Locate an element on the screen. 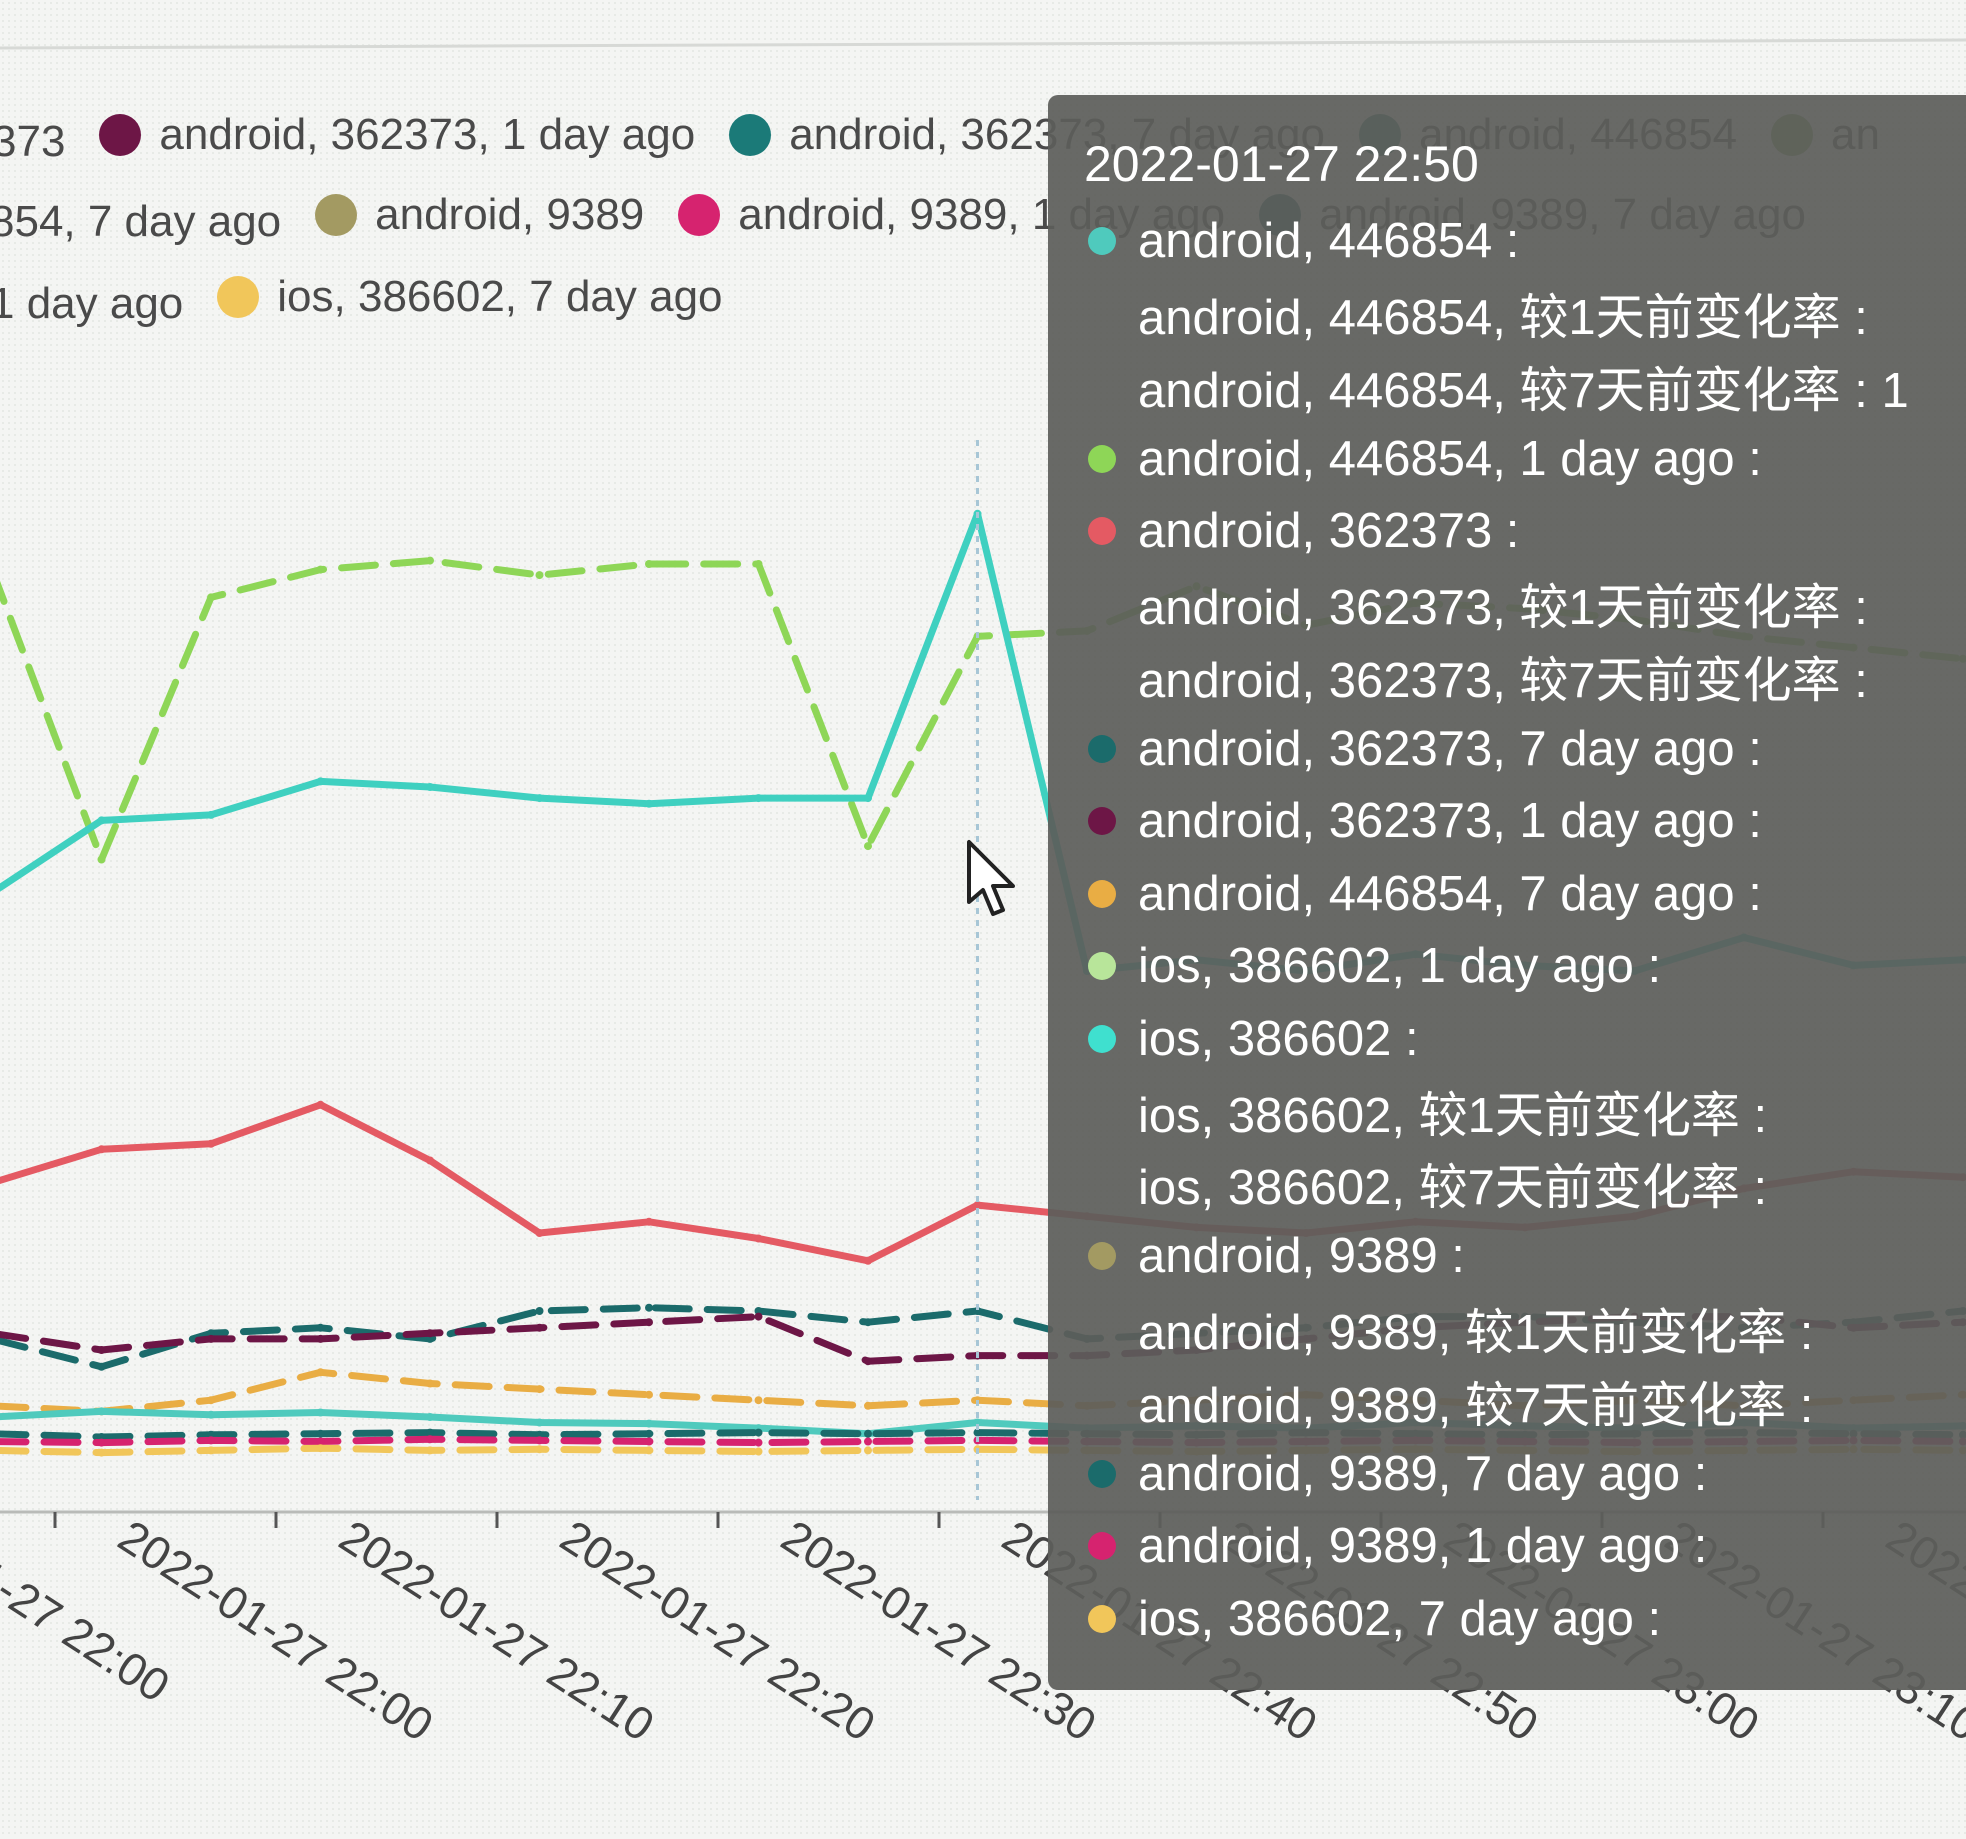 The height and width of the screenshot is (1839, 1966). tooltip-row: ios, 386602, 较1天前变化率 : is located at coordinates (1427, 1111).